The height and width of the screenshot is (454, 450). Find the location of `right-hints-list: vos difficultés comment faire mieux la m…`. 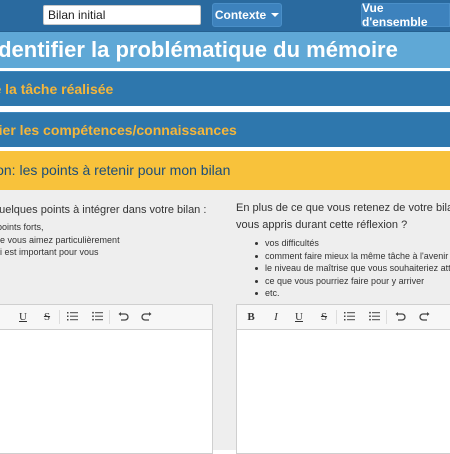

right-hints-list: vos difficultés comment faire mieux la m… is located at coordinates (352, 268).